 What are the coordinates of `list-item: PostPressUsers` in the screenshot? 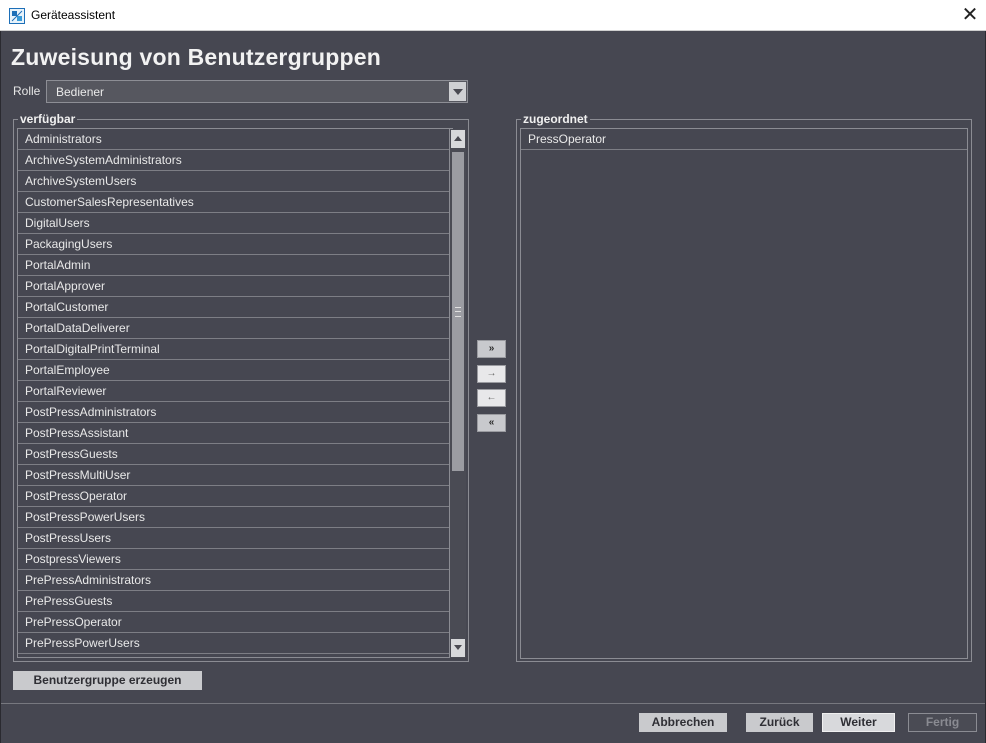 It's located at (235, 538).